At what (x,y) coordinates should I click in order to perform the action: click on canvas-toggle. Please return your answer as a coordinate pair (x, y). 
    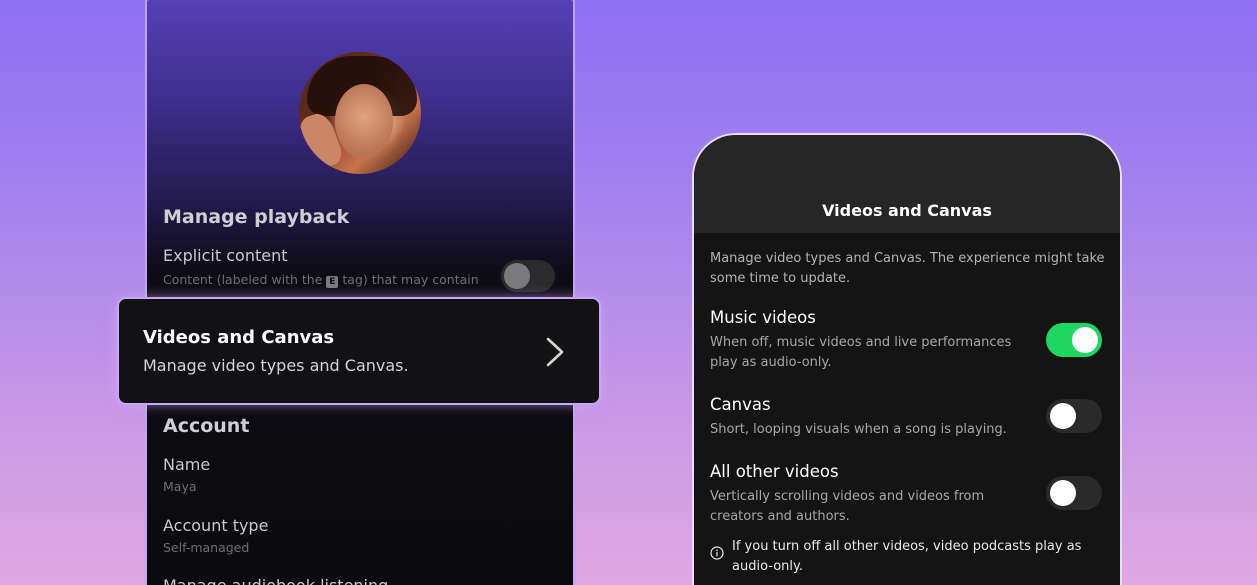
    Looking at the image, I should click on (1074, 416).